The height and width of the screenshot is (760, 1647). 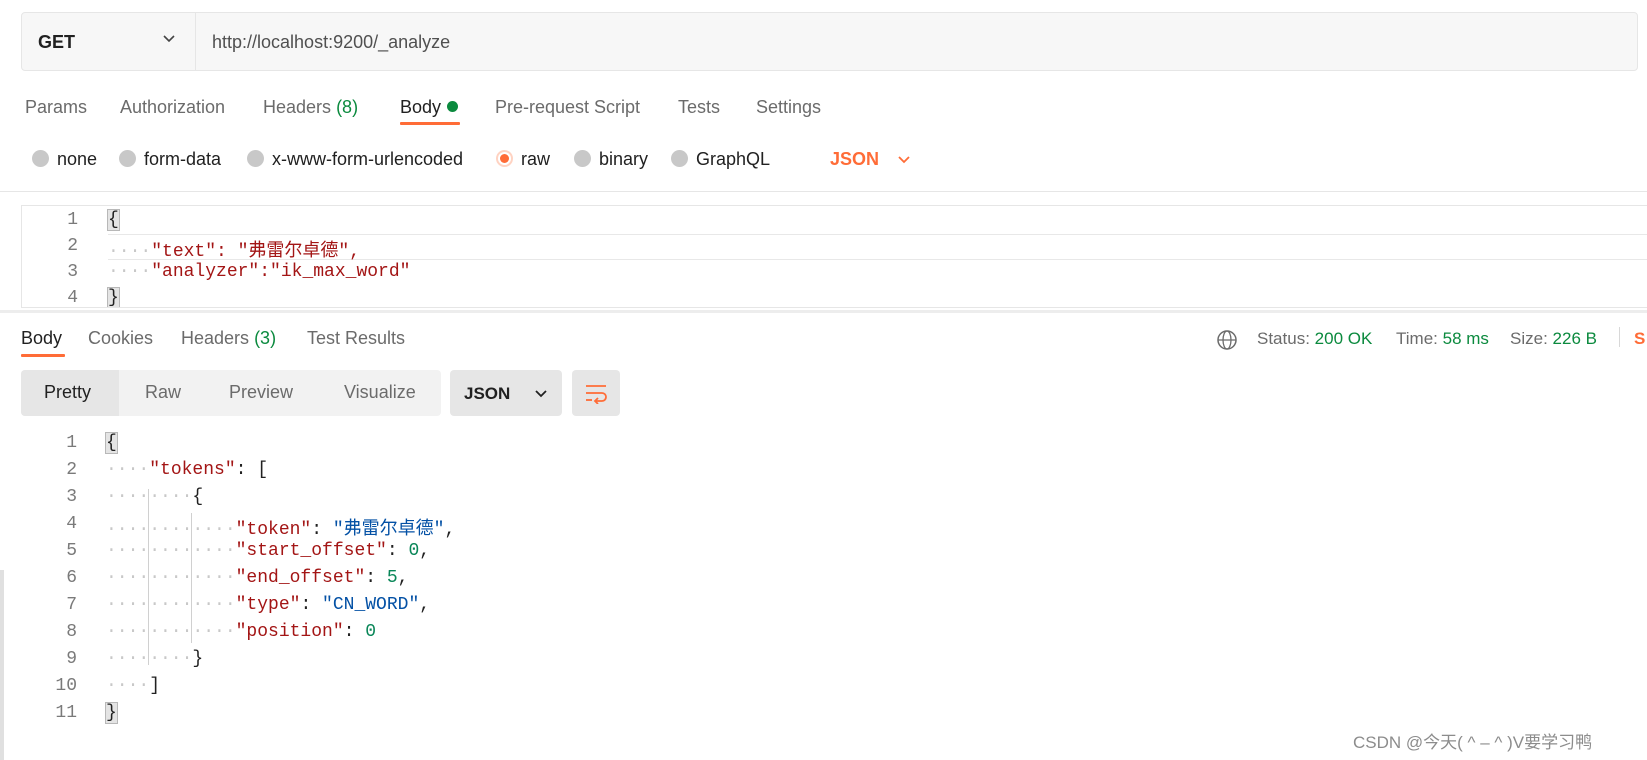 What do you see at coordinates (120, 338) in the screenshot?
I see `response-tab-cookies: Cookies` at bounding box center [120, 338].